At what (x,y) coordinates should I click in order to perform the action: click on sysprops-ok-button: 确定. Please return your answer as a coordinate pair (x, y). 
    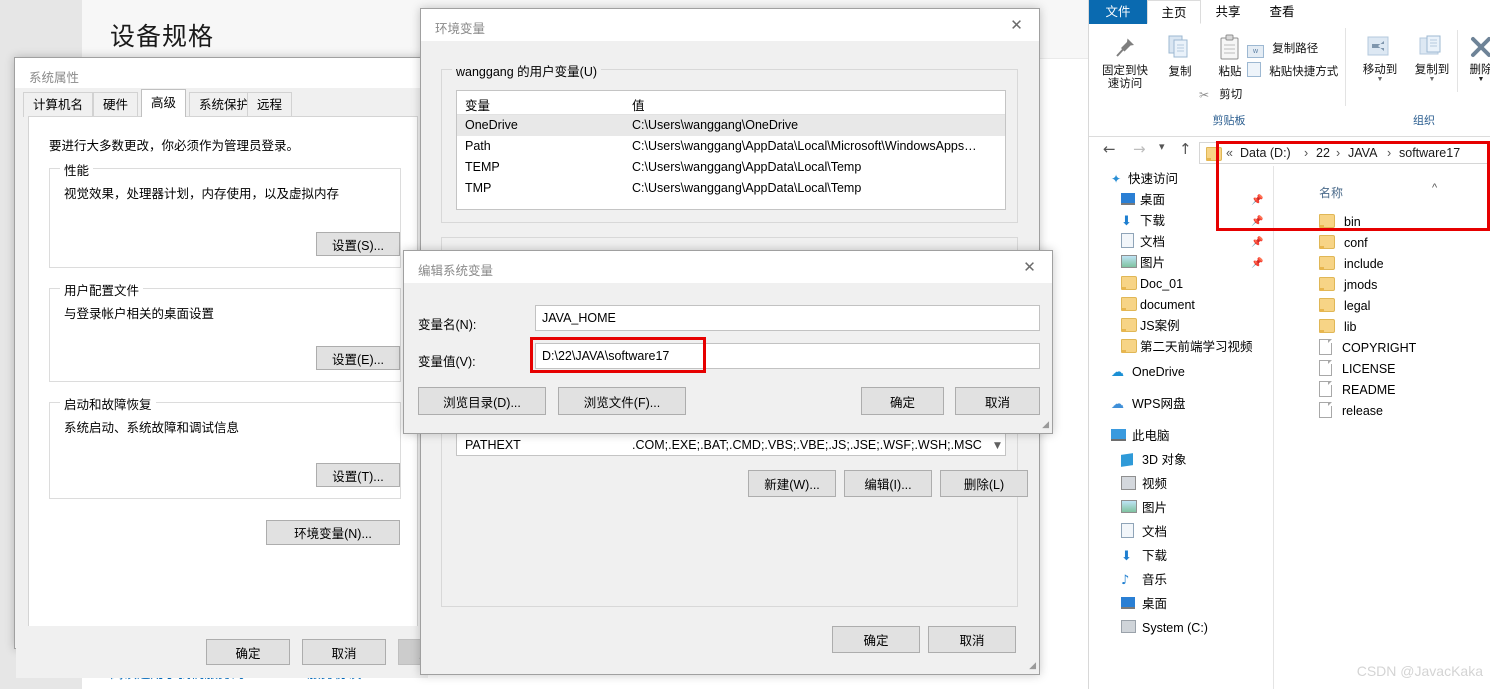
    Looking at the image, I should click on (248, 652).